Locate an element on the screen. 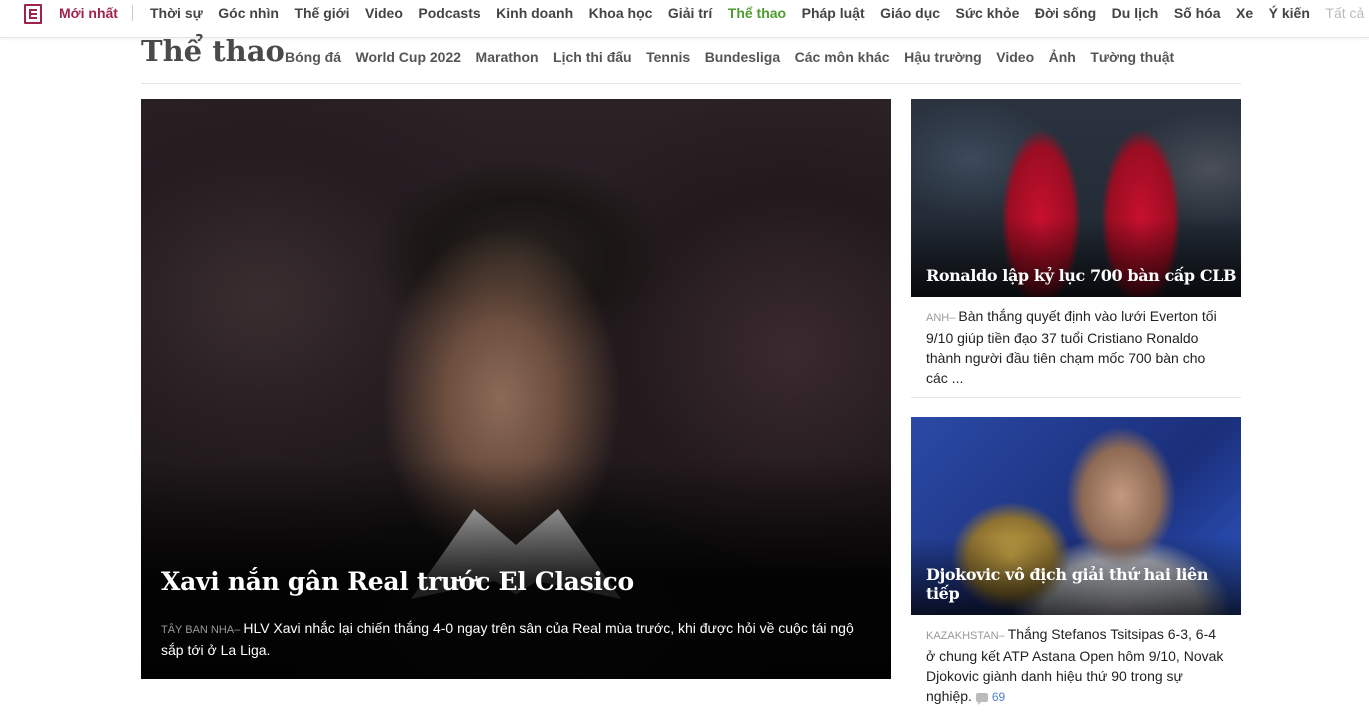 Image resolution: width=1369 pixels, height=723 pixels. side-article-title: Ronaldo lập kỷ lục 700 bàn cấp CLB is located at coordinates (1081, 275).